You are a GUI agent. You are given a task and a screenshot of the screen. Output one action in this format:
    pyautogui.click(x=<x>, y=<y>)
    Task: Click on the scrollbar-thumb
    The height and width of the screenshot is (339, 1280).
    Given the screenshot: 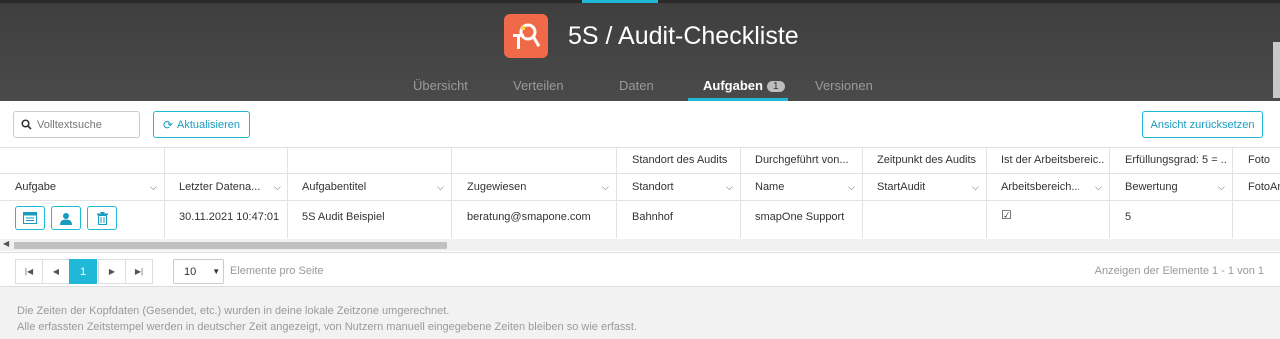 What is the action you would take?
    pyautogui.click(x=230, y=245)
    